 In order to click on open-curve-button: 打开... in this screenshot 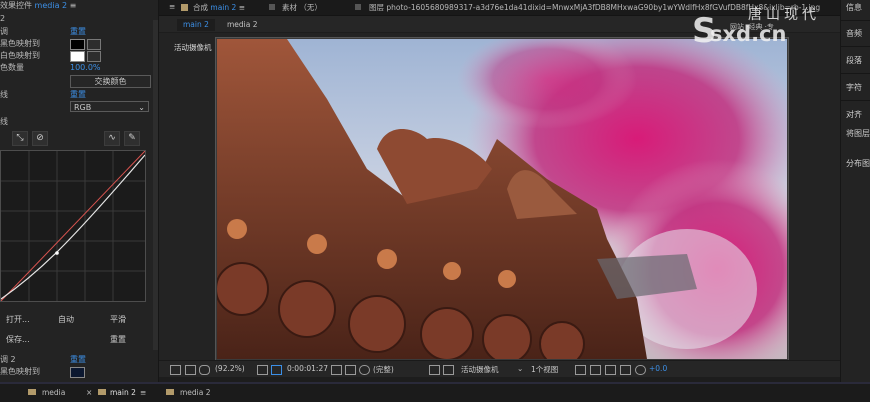, I will do `click(18, 319)`.